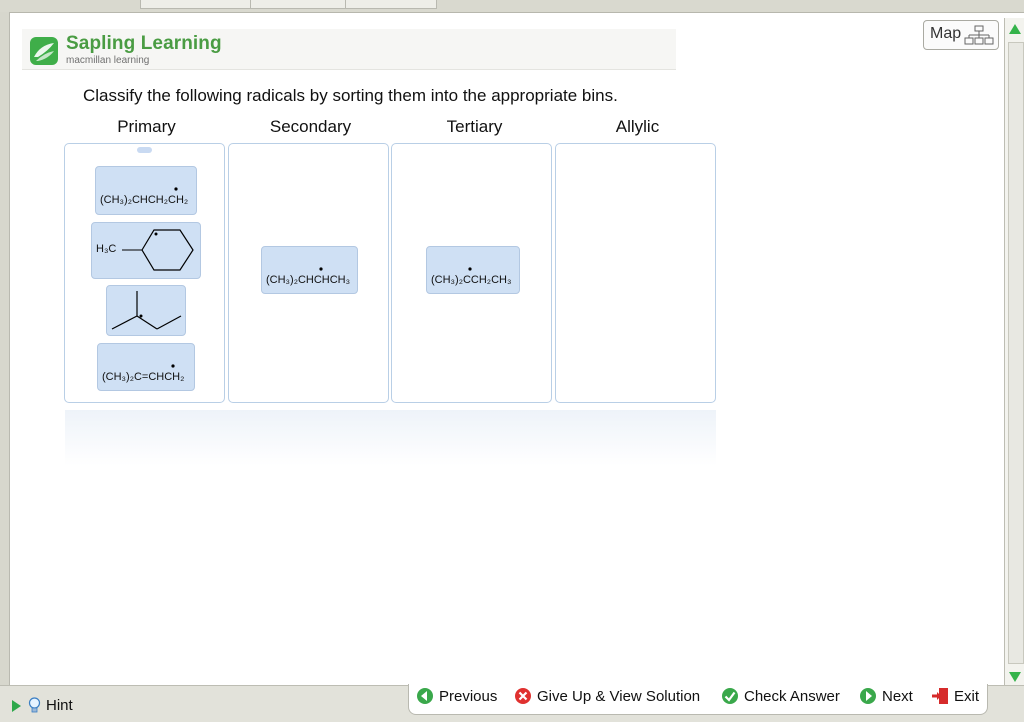 The width and height of the screenshot is (1024, 722). What do you see at coordinates (967, 696) in the screenshot?
I see `exit-label: Exit` at bounding box center [967, 696].